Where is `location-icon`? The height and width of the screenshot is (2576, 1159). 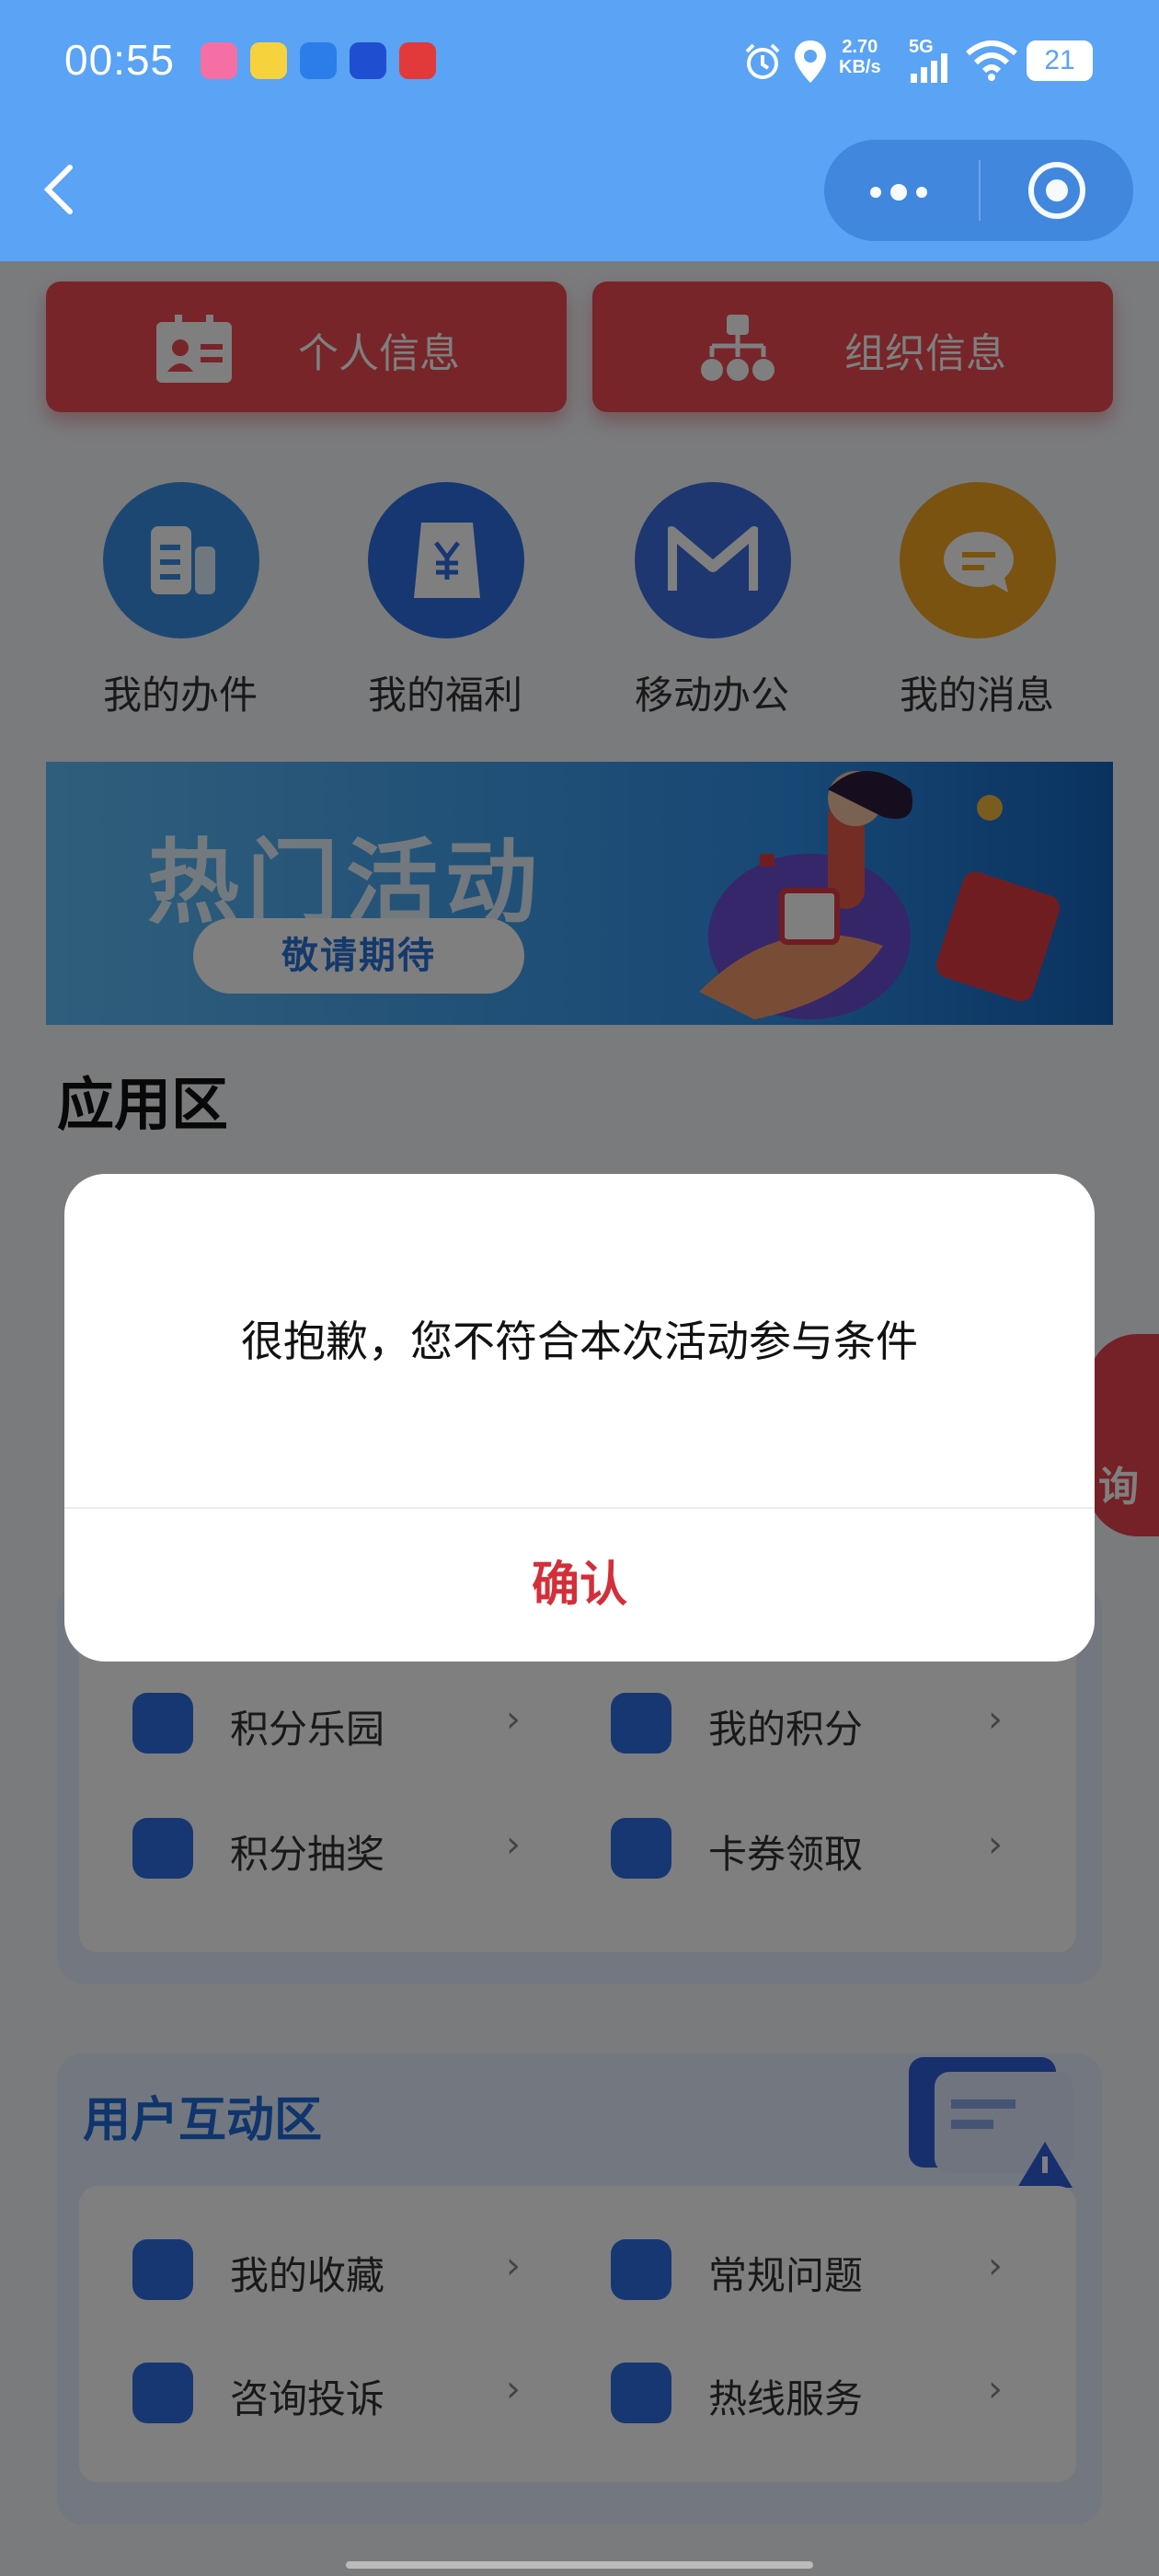 location-icon is located at coordinates (810, 61).